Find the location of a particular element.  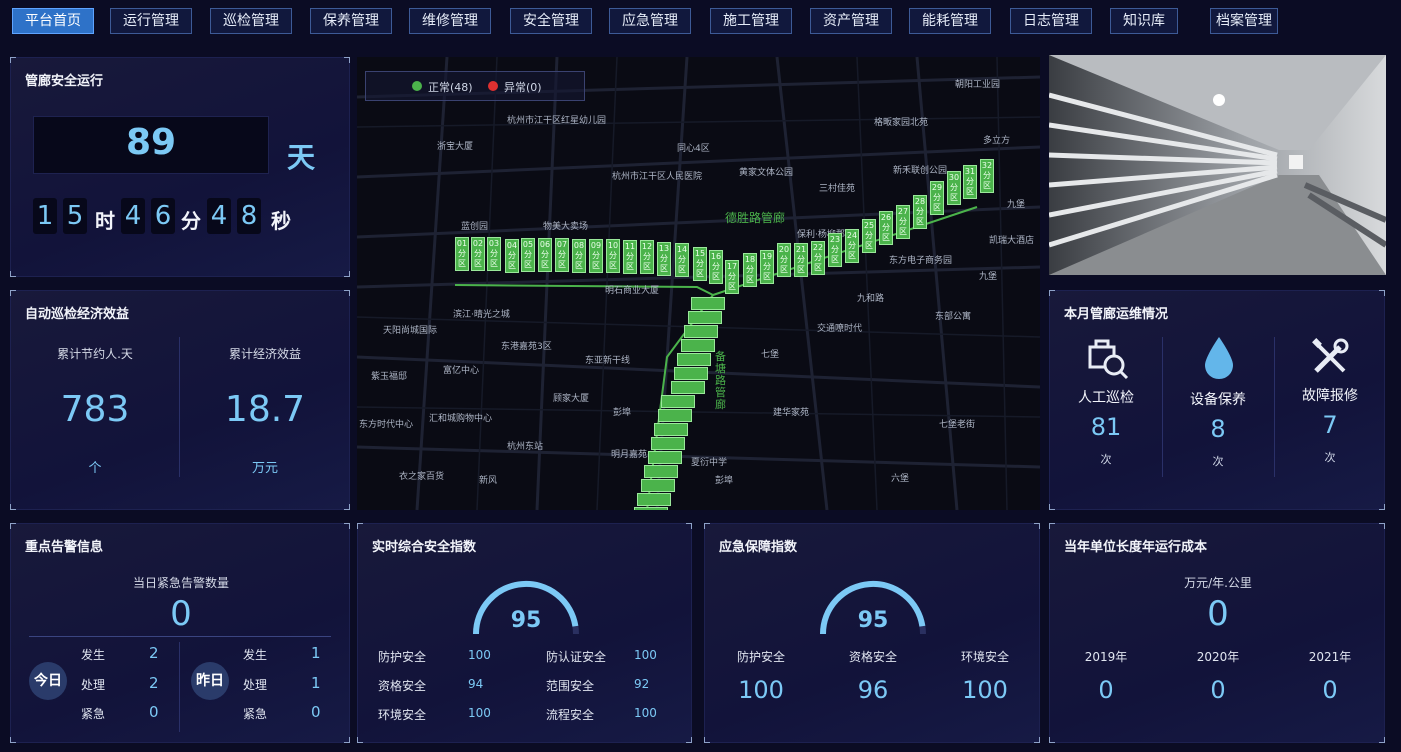

nav-item-6: 安全管理 is located at coordinates (551, 21).